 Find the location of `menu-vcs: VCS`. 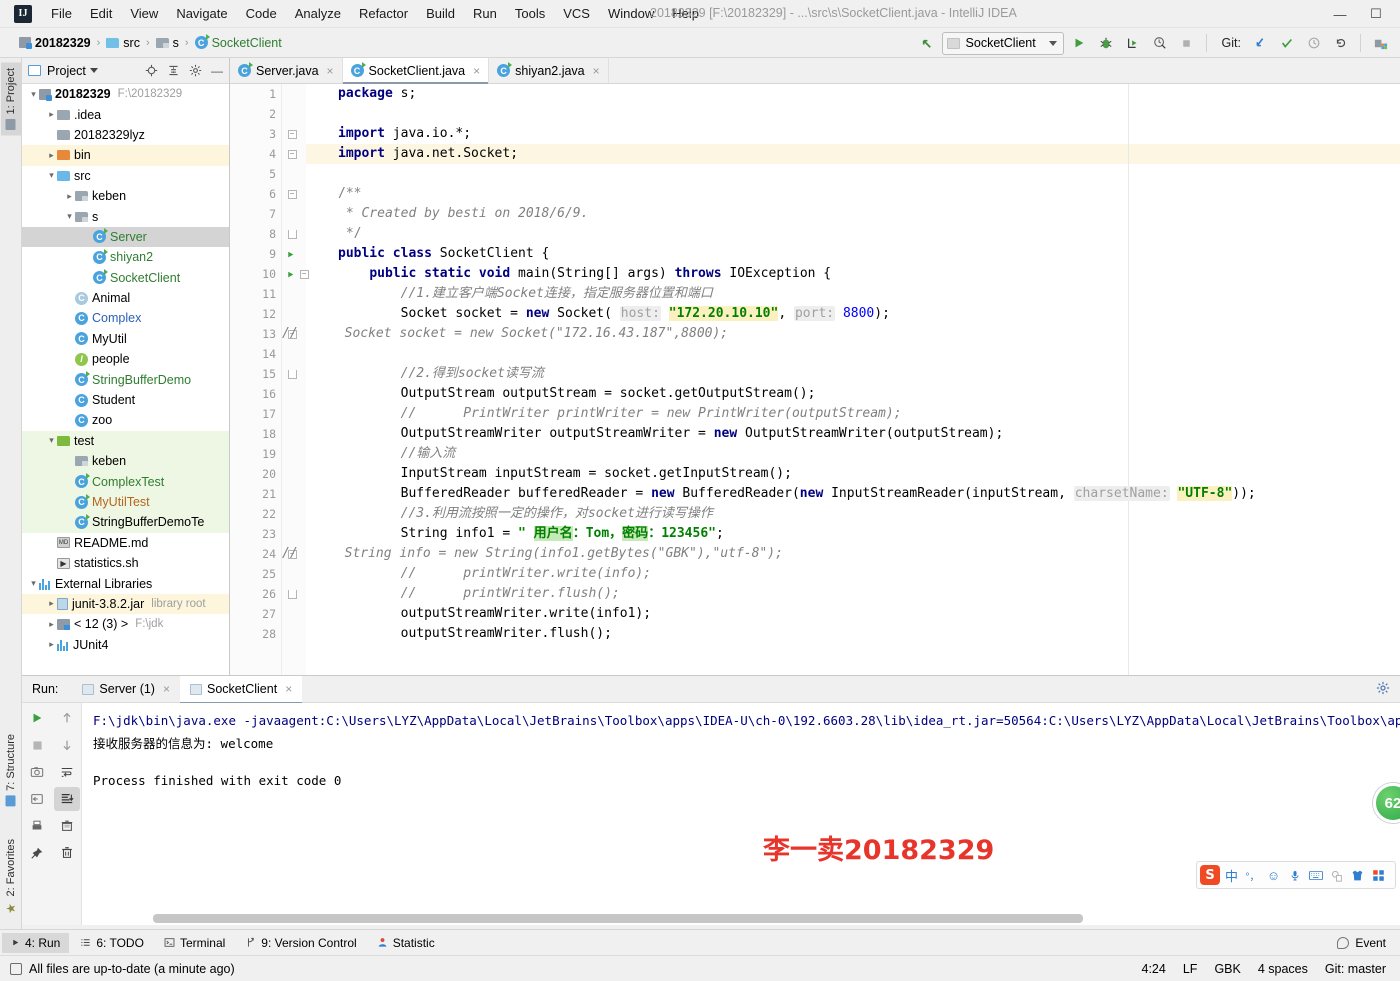

menu-vcs: VCS is located at coordinates (576, 13).